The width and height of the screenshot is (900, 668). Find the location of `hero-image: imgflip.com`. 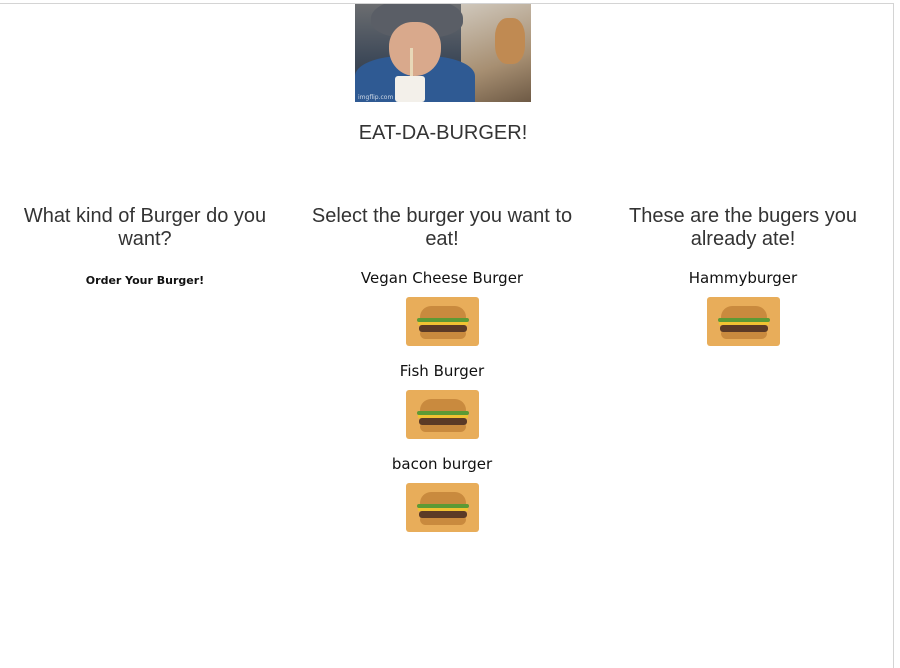

hero-image: imgflip.com is located at coordinates (443, 53).